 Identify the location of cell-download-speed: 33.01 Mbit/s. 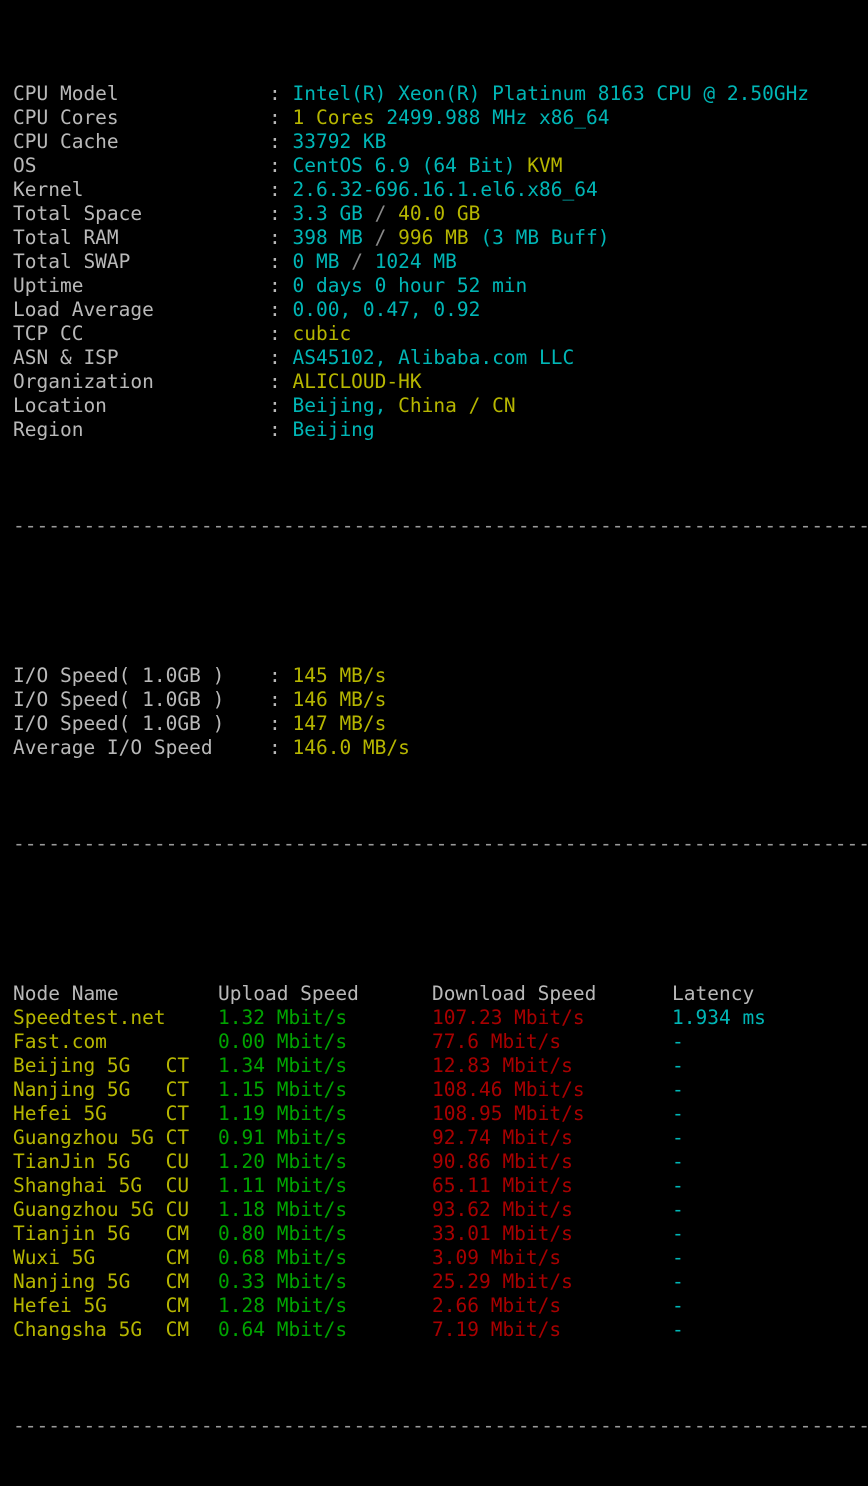
(502, 1233).